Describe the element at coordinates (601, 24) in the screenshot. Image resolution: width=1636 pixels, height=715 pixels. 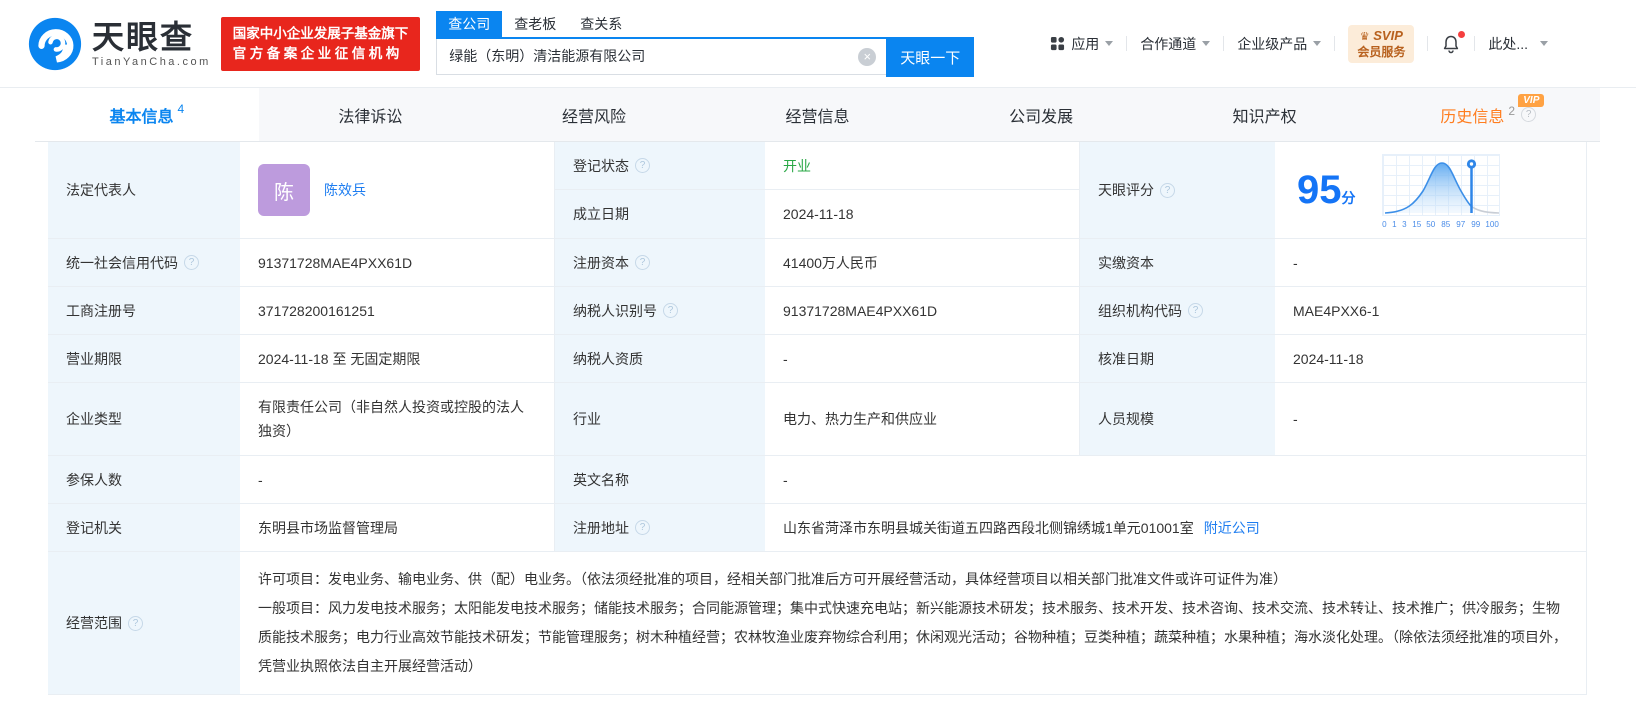
I see `search-tab-relation: 查关系` at that location.